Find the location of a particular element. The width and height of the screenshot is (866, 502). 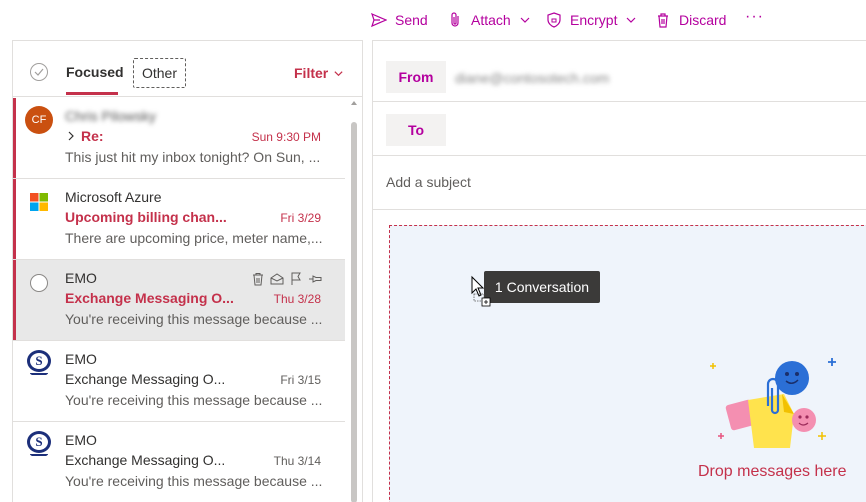

select-message-radio is located at coordinates (39, 283).